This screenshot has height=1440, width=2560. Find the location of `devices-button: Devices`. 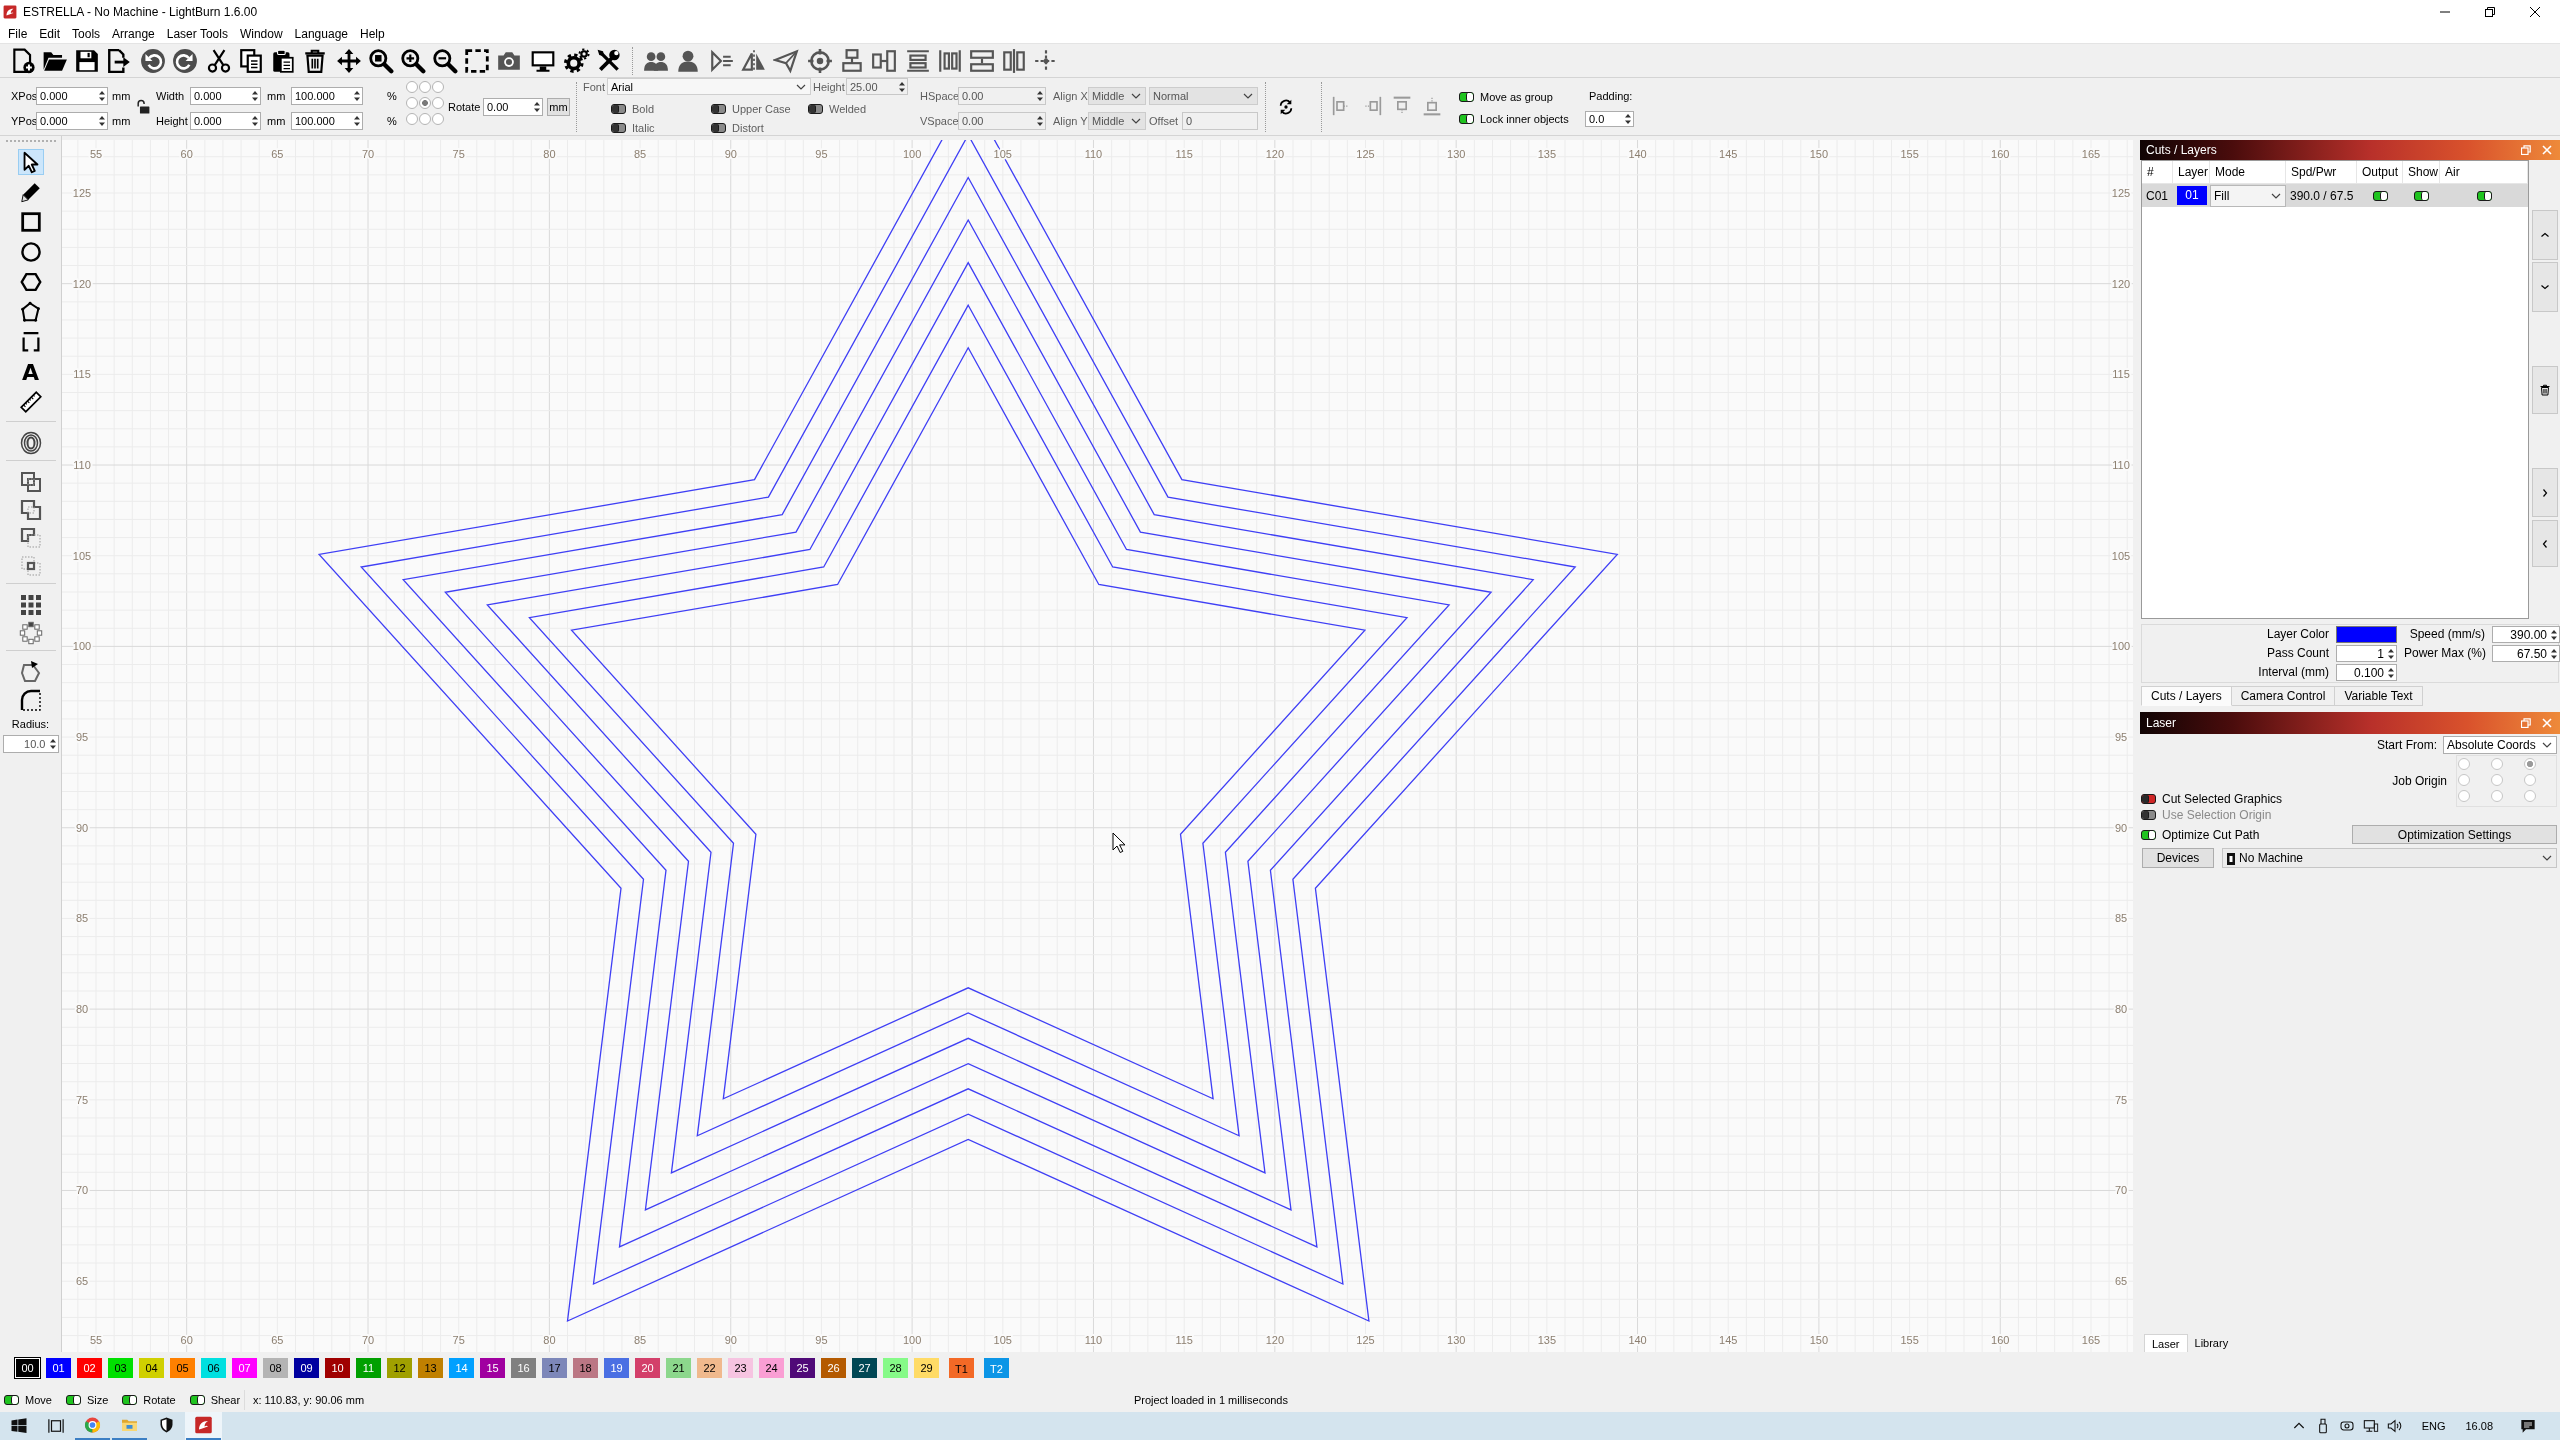

devices-button: Devices is located at coordinates (2178, 858).